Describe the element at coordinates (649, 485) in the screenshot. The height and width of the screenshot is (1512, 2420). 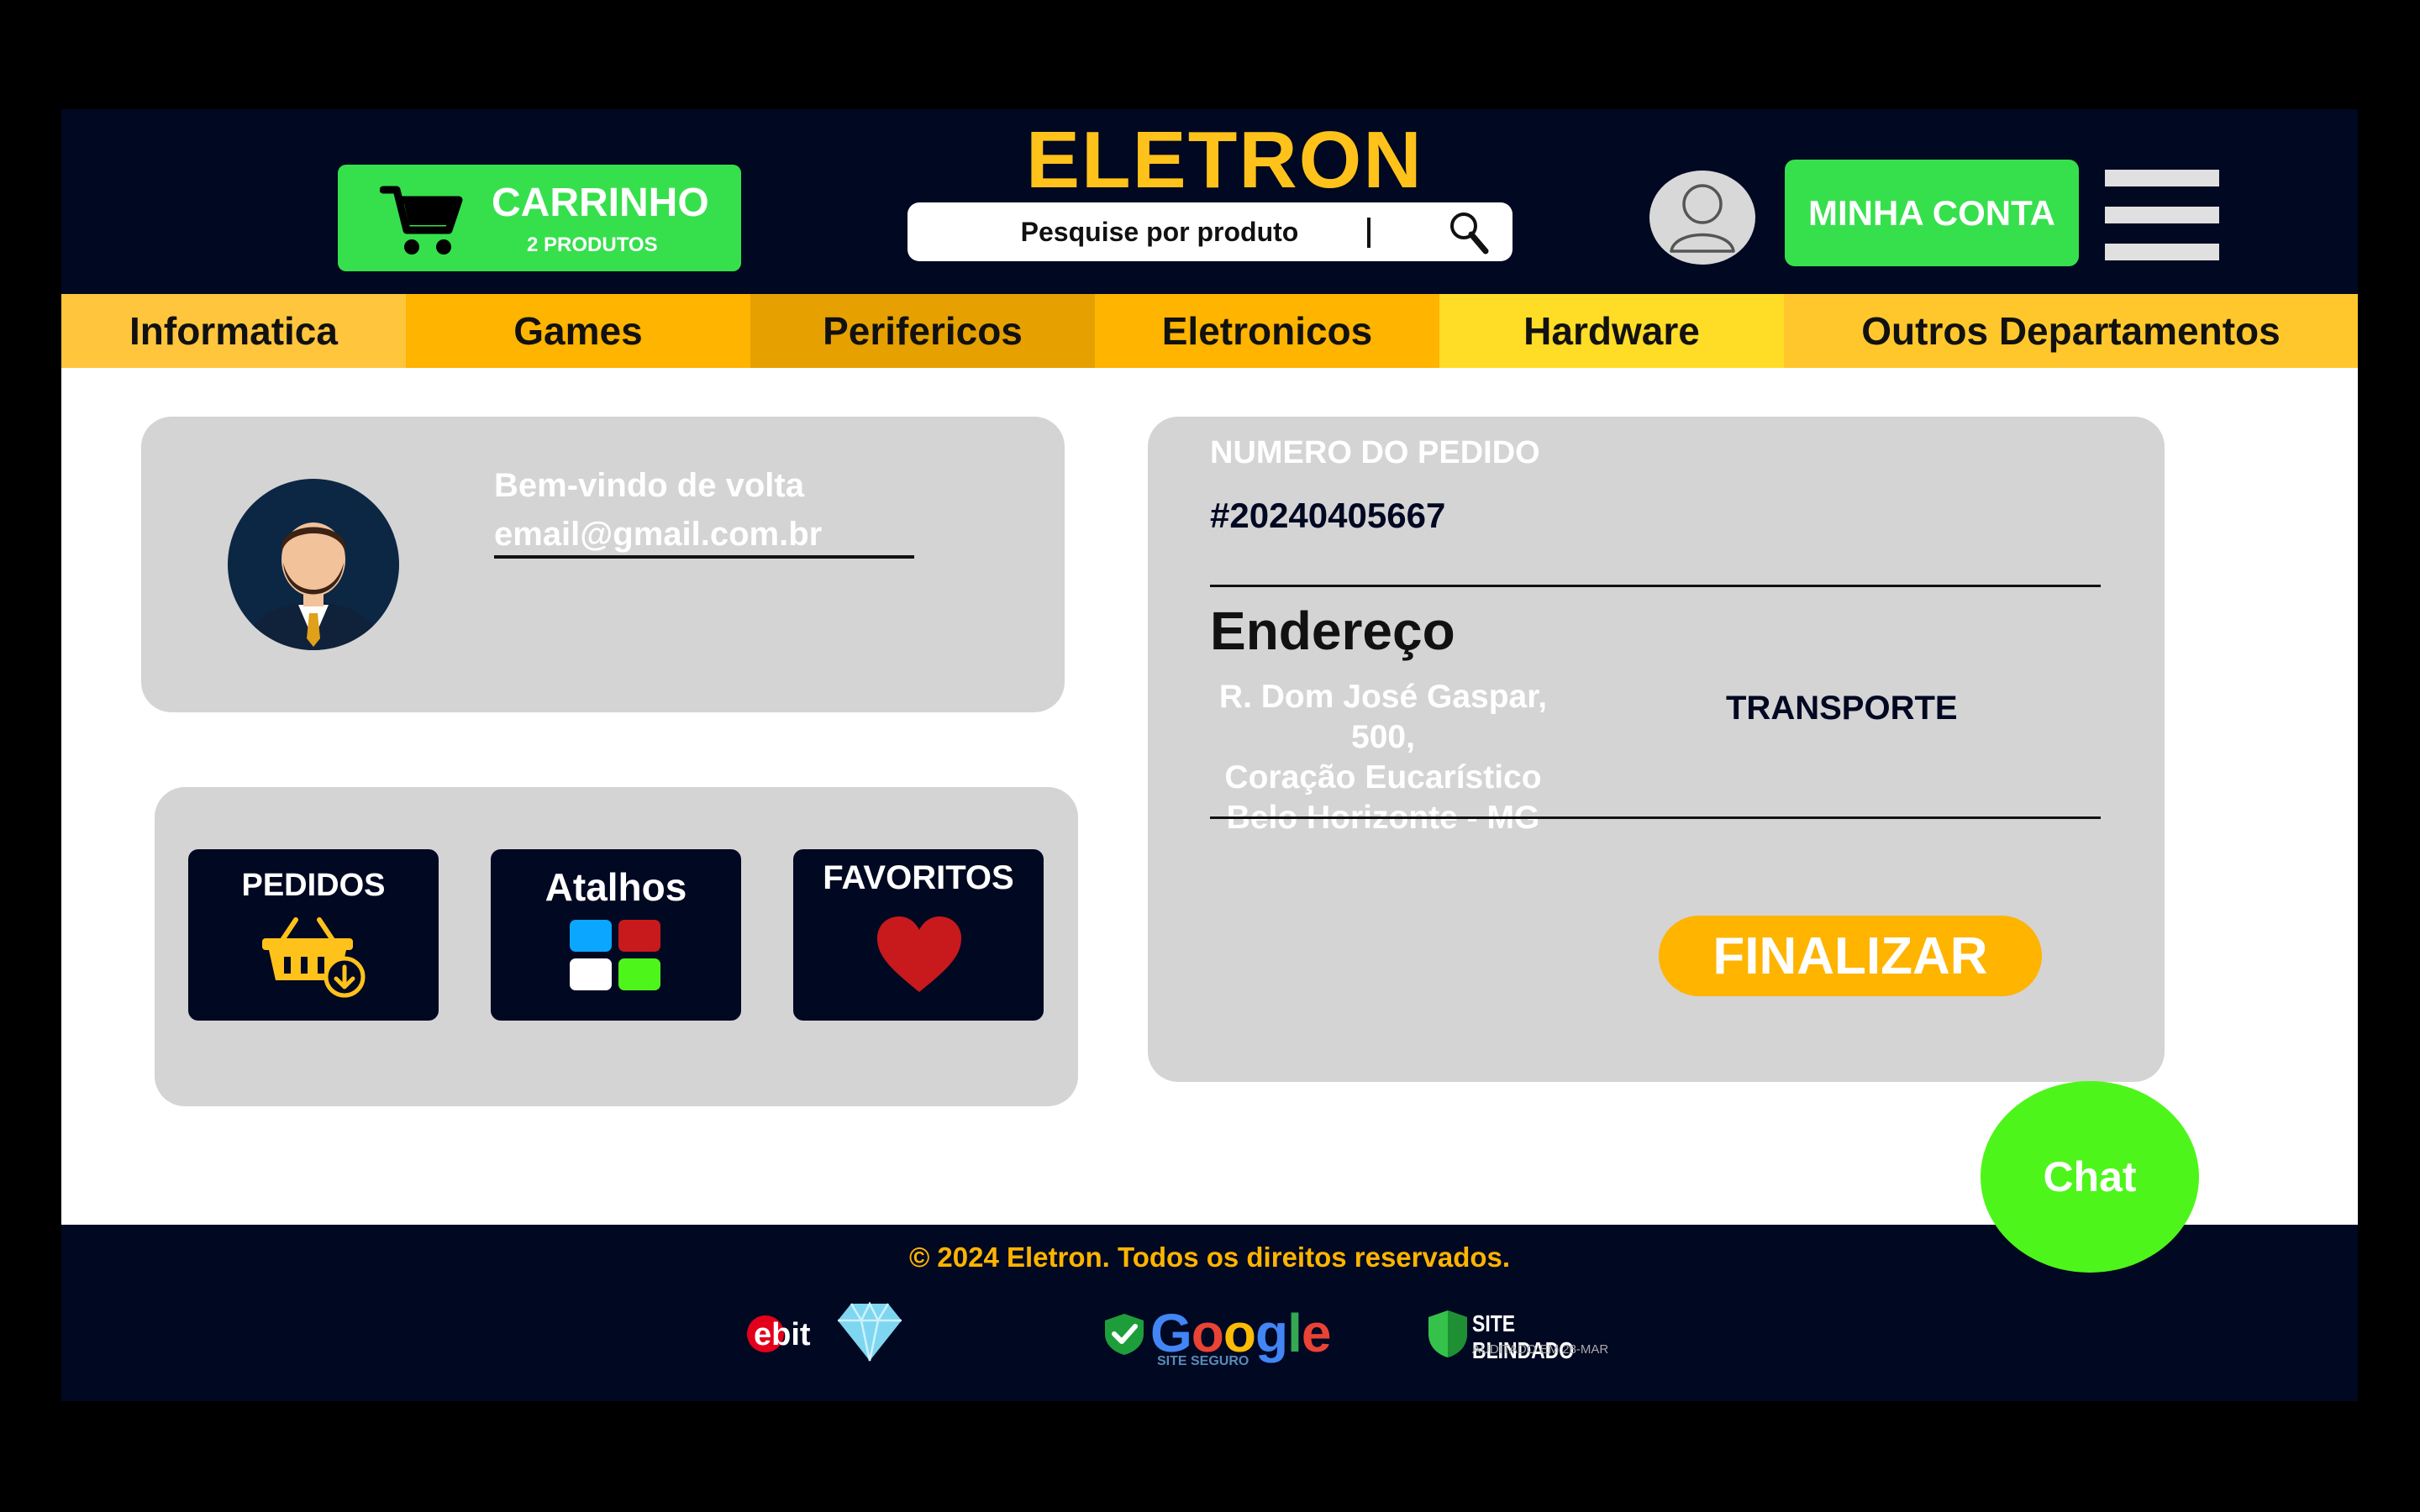
I see `welcome-text: Bem-vindo de volta` at that location.